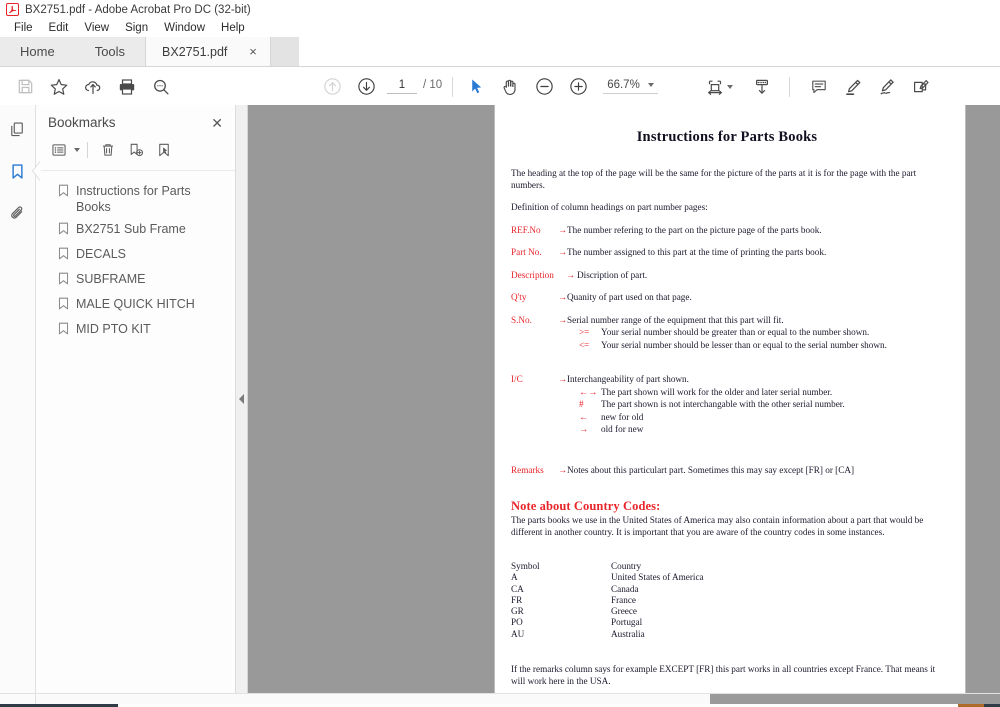 The width and height of the screenshot is (1000, 707). I want to click on menu-file: File, so click(23, 28).